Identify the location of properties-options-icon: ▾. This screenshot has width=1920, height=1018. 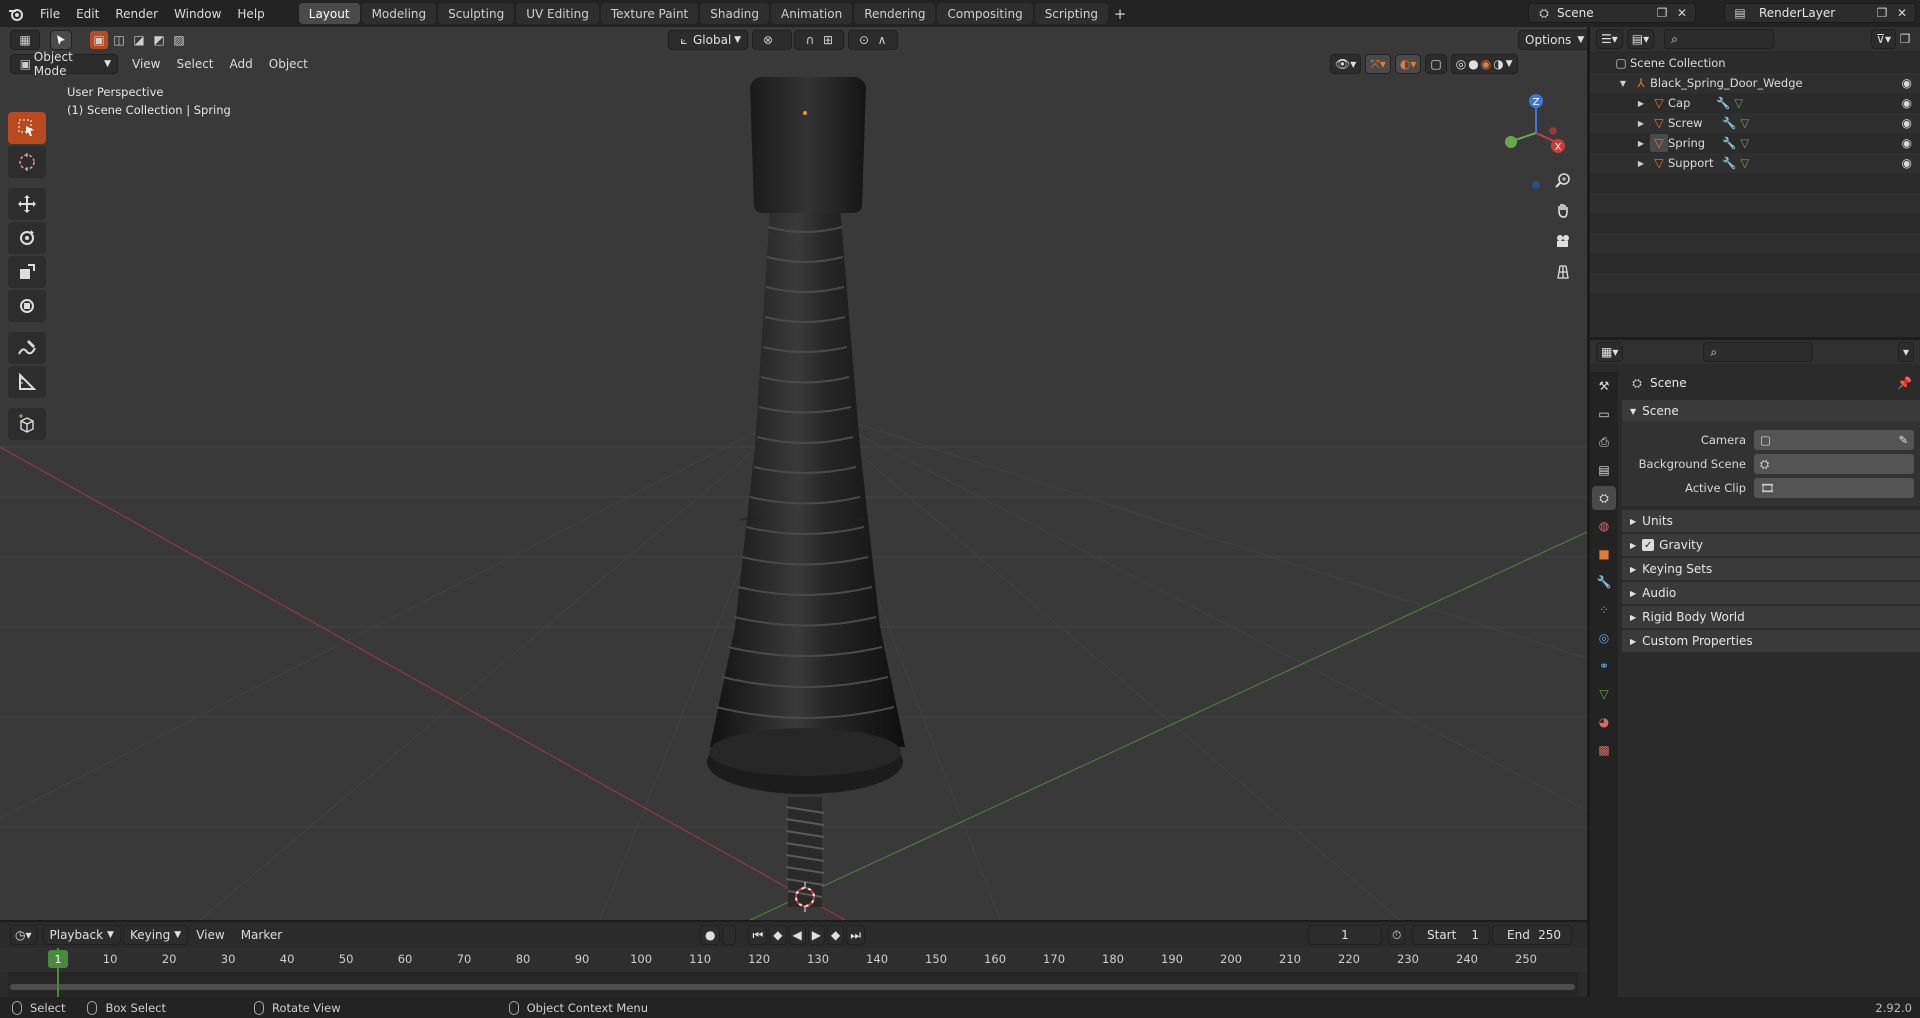
(1905, 352).